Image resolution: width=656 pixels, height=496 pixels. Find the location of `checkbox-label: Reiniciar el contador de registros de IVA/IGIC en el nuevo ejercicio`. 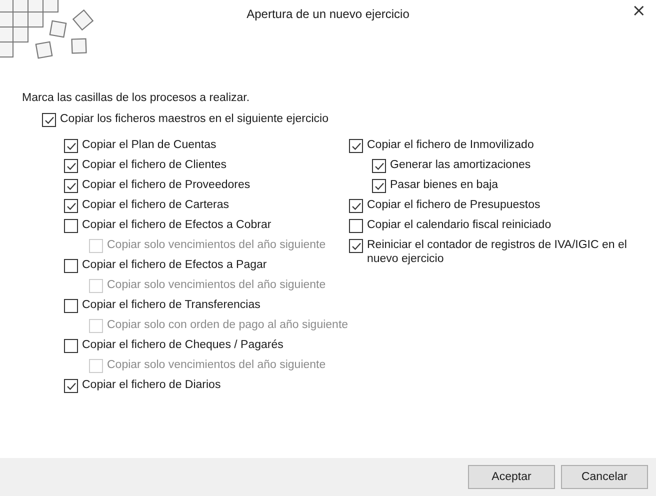

checkbox-label: Reiniciar el contador de registros de IVA/IGIC en el nuevo ejercicio is located at coordinates (497, 252).